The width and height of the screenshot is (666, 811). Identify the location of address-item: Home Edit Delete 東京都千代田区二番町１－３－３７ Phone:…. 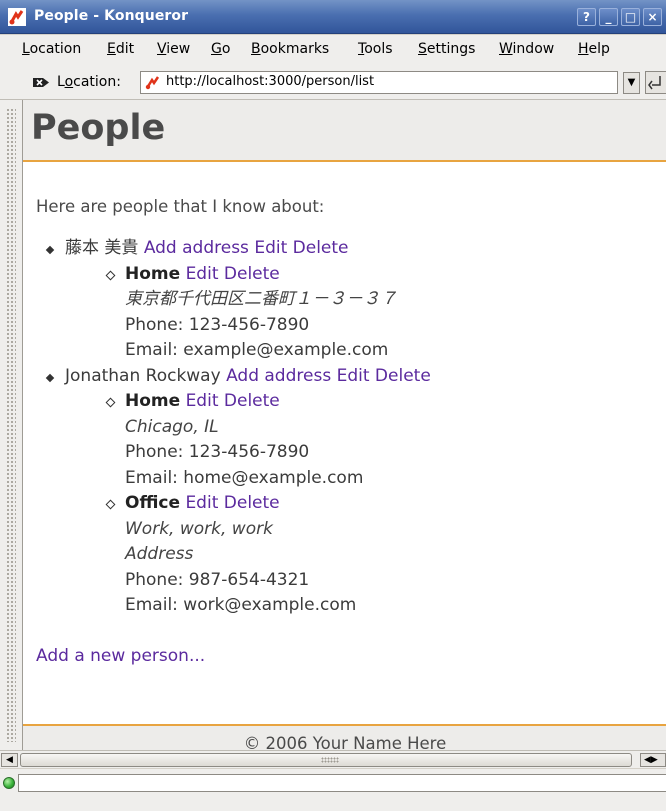
(360, 313).